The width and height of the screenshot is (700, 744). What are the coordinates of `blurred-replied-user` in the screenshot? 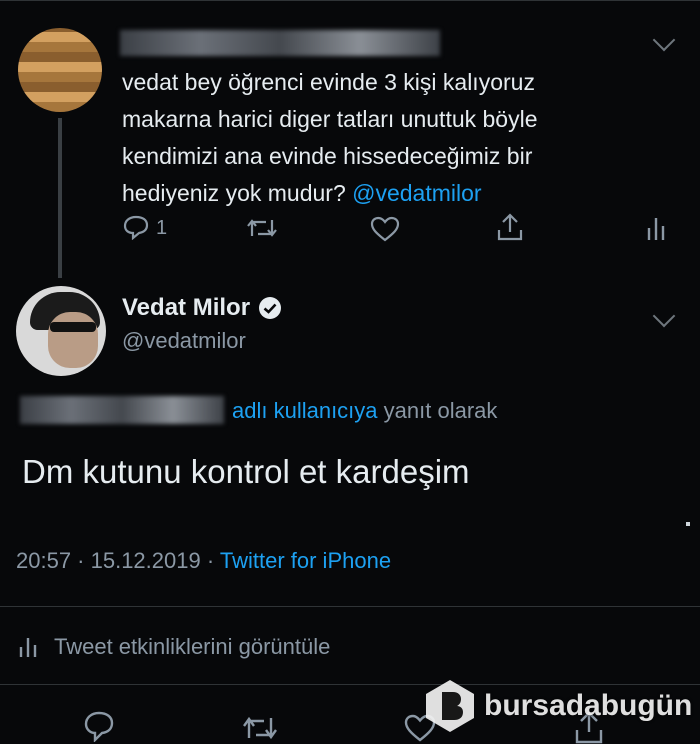 It's located at (122, 410).